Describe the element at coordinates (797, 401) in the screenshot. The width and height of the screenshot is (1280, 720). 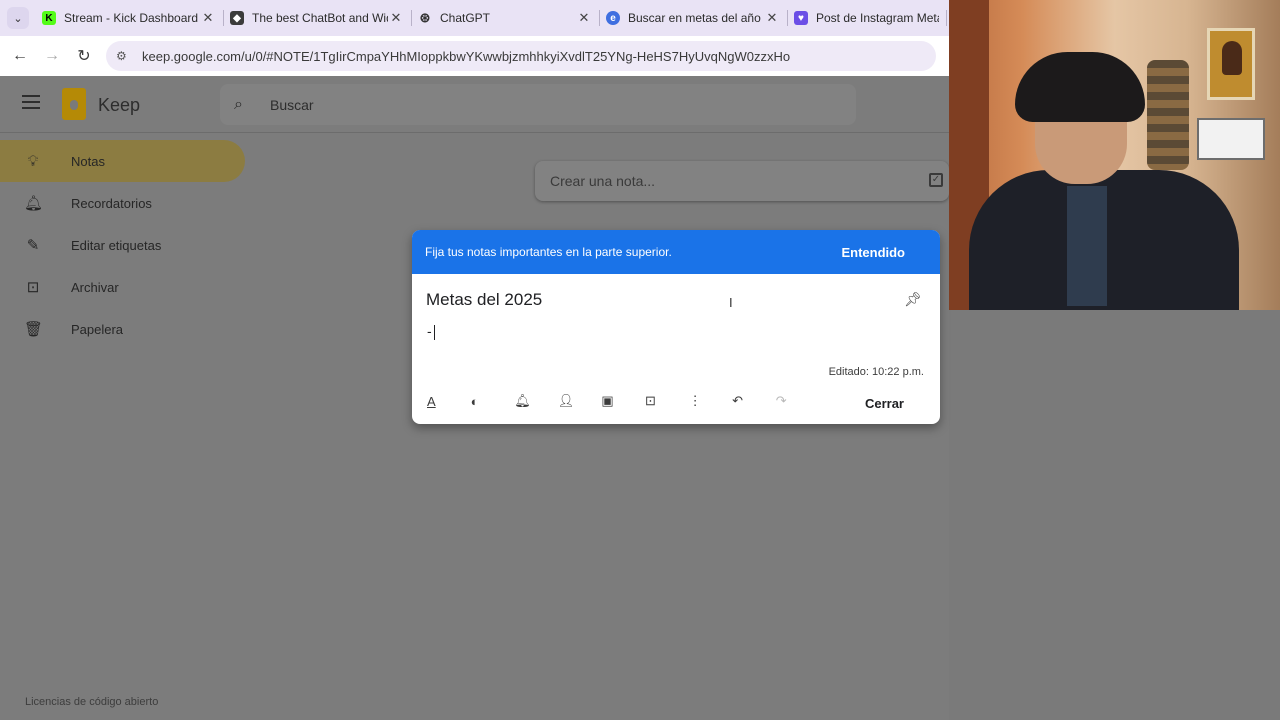
I see `redo-icon: ↷` at that location.